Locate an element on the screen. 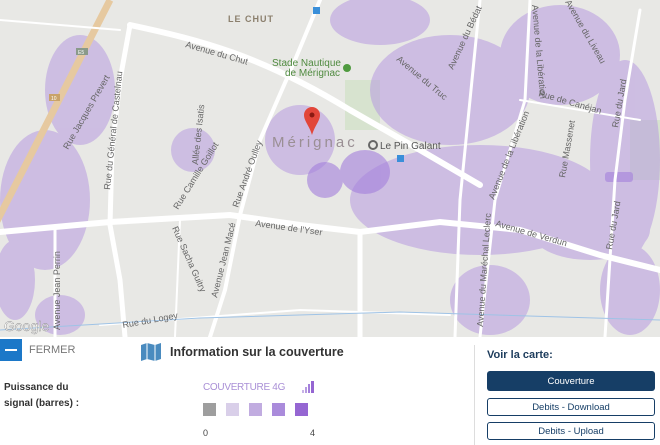  legend-max: 4 is located at coordinates (313, 433).